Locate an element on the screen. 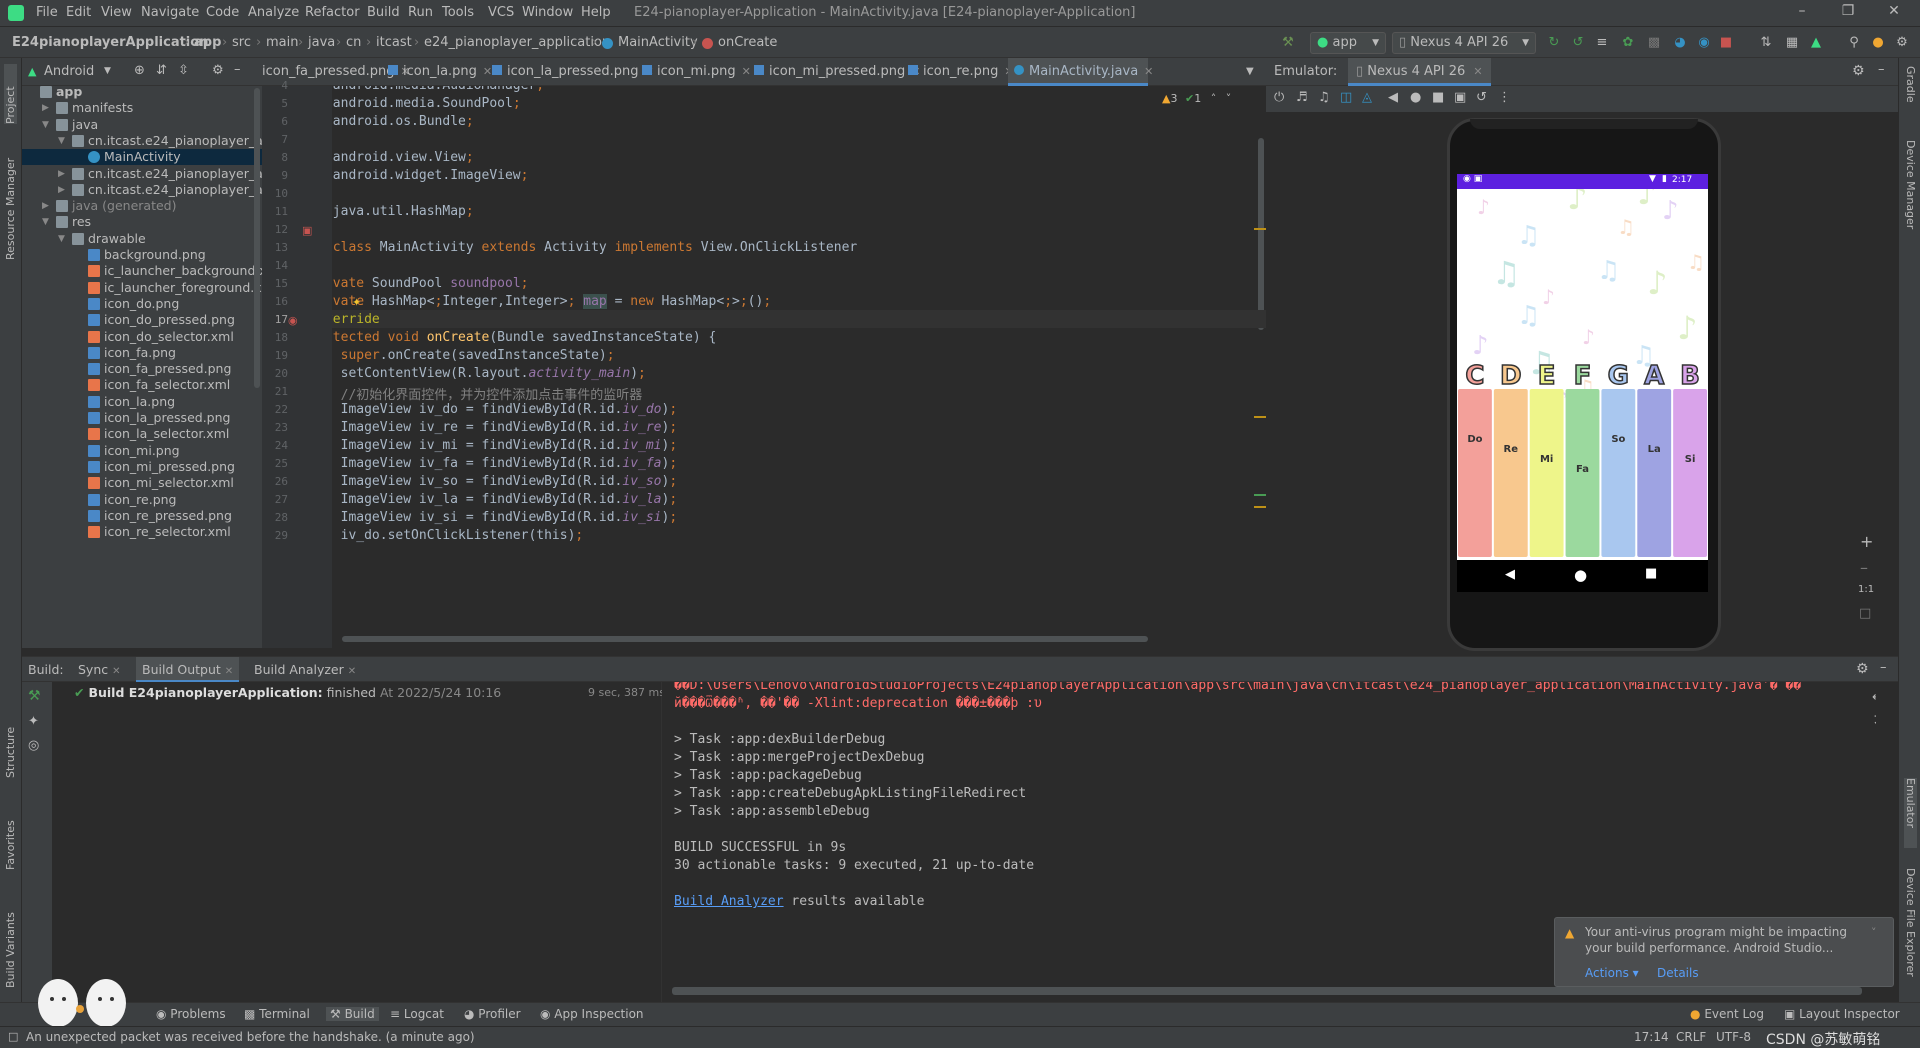 This screenshot has width=1920, height=1048. expand-all-icon: ⇵ is located at coordinates (161, 70).